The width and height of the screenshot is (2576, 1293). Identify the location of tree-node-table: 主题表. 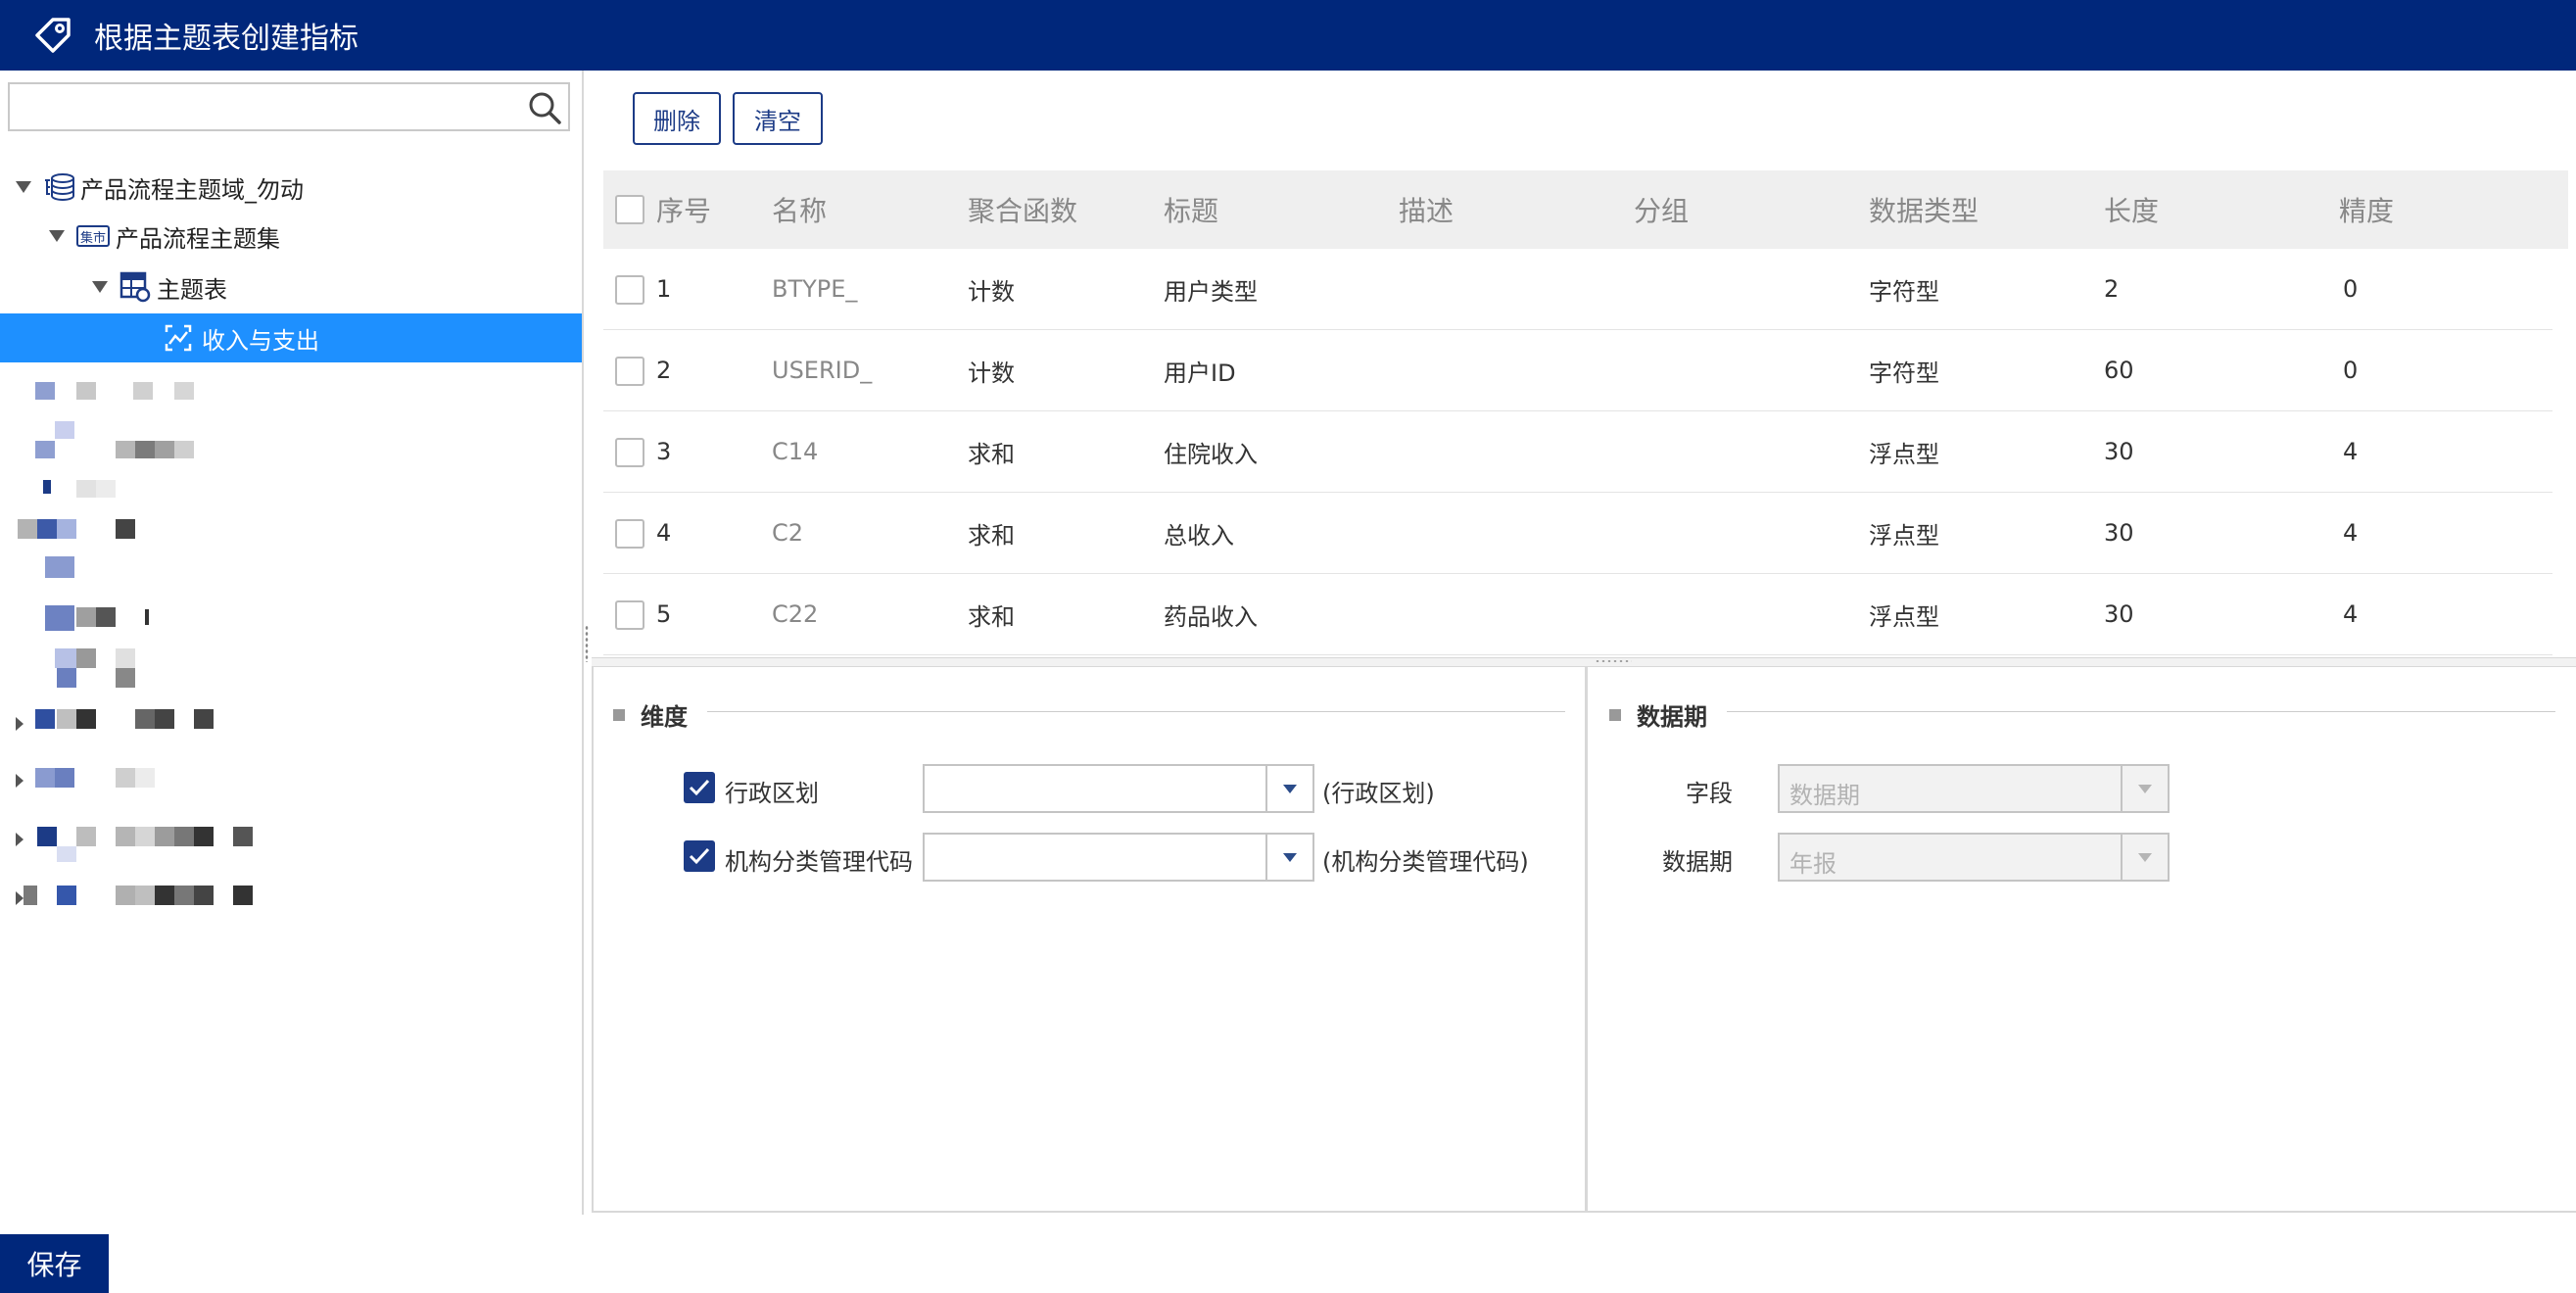
(160, 287).